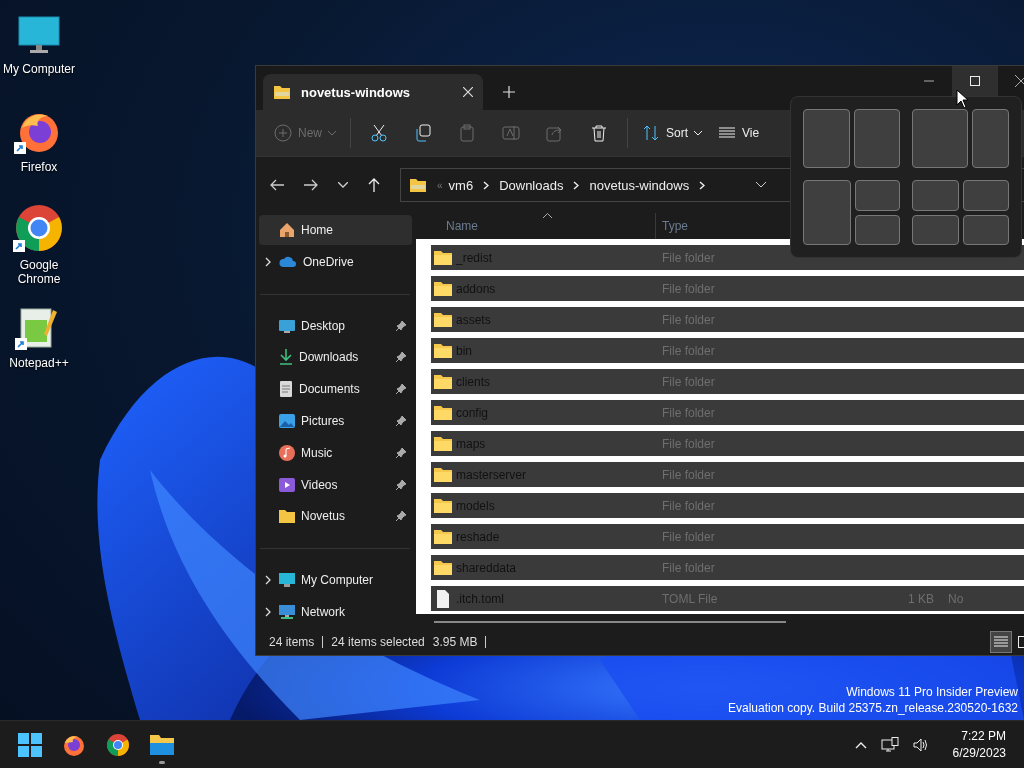  What do you see at coordinates (599, 133) in the screenshot?
I see `trash-icon` at bounding box center [599, 133].